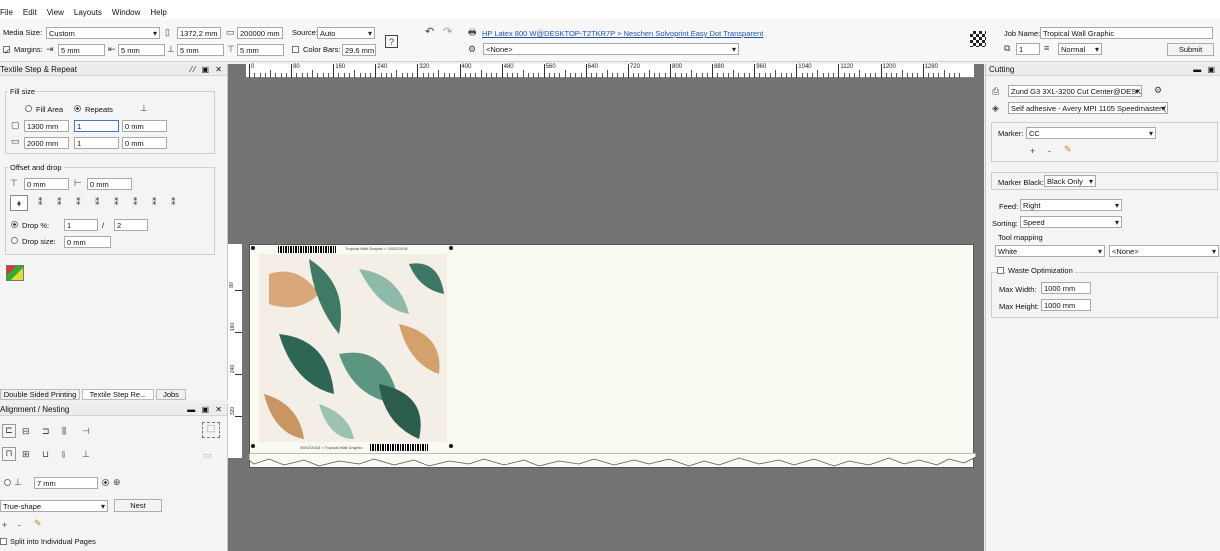  I want to click on media-size-select: Custom, so click(103, 33).